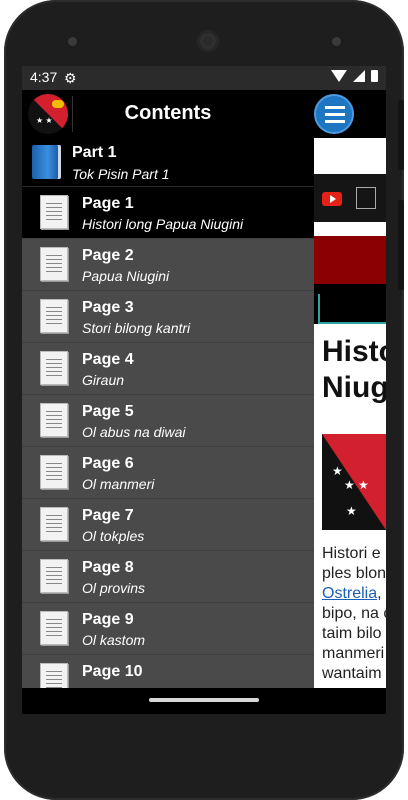 This screenshot has width=408, height=800. What do you see at coordinates (108, 359) in the screenshot?
I see `page-title: Page 4` at bounding box center [108, 359].